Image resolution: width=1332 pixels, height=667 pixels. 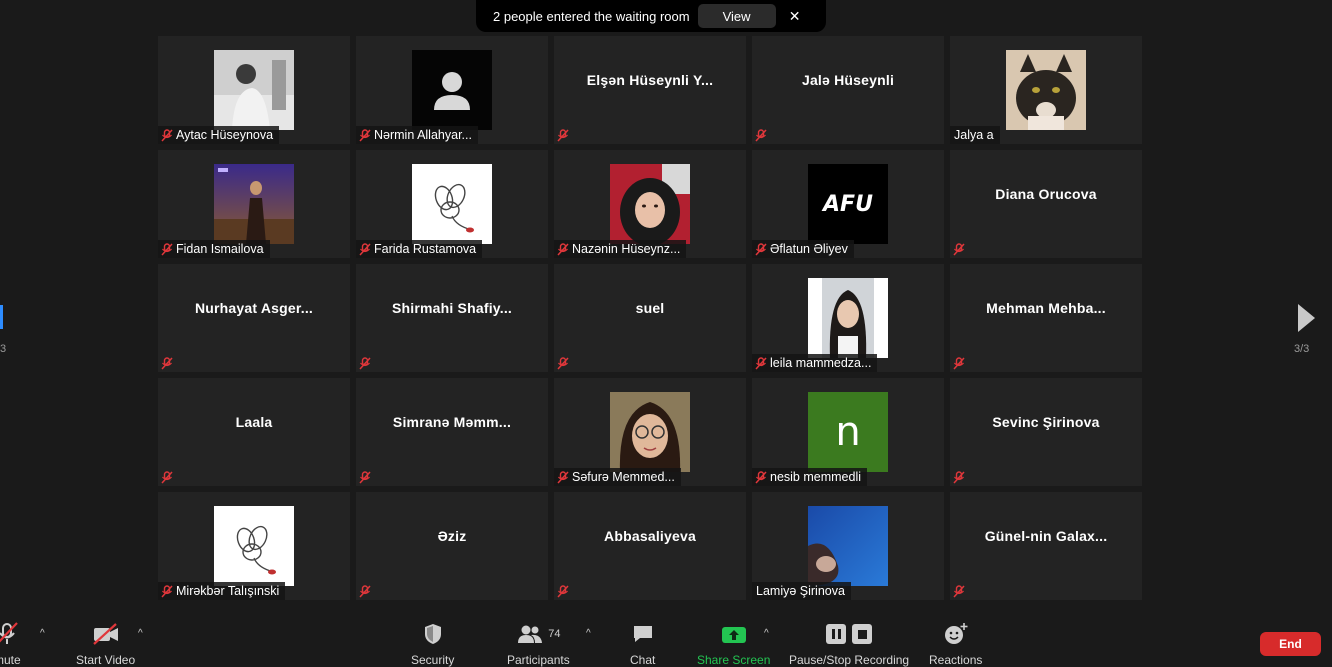 I want to click on recording-label: Pause/Stop Recording, so click(x=849, y=660).